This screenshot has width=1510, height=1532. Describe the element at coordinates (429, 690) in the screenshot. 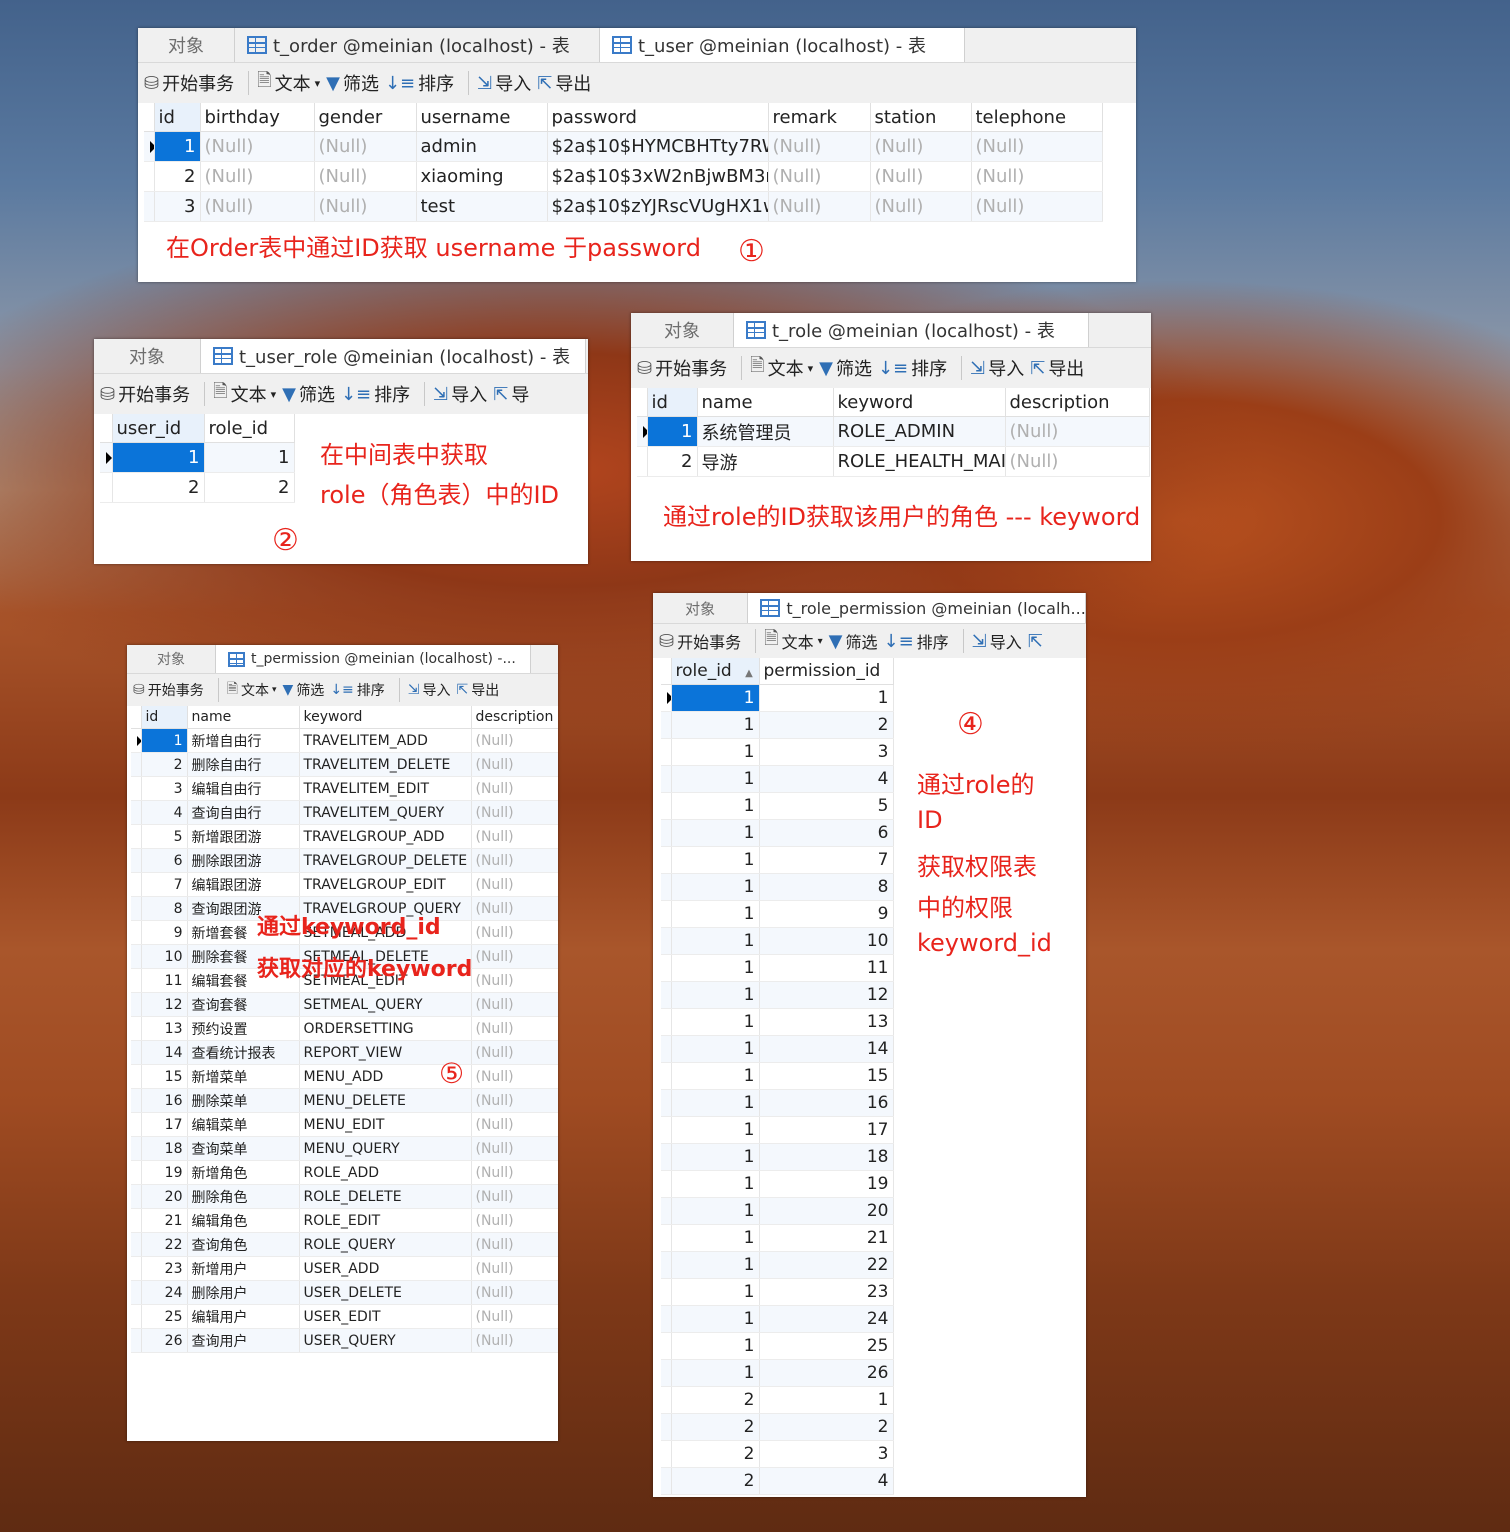

I see `import-button: ⇲ 导入` at that location.